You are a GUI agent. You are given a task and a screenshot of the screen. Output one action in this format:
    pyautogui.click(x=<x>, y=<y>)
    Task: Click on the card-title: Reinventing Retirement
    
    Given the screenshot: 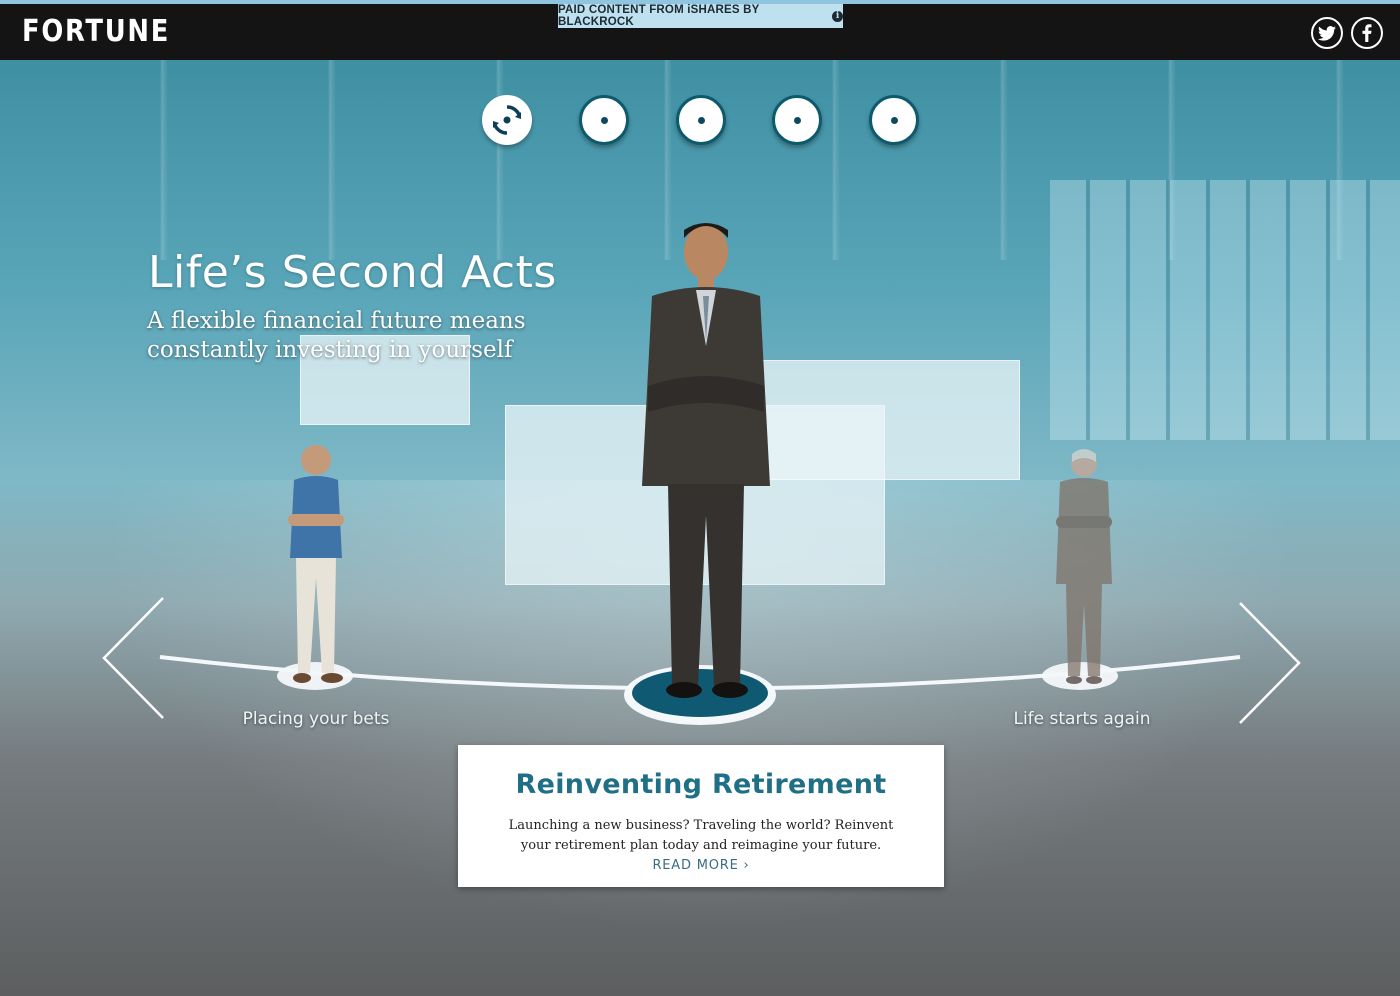 What is the action you would take?
    pyautogui.click(x=701, y=784)
    